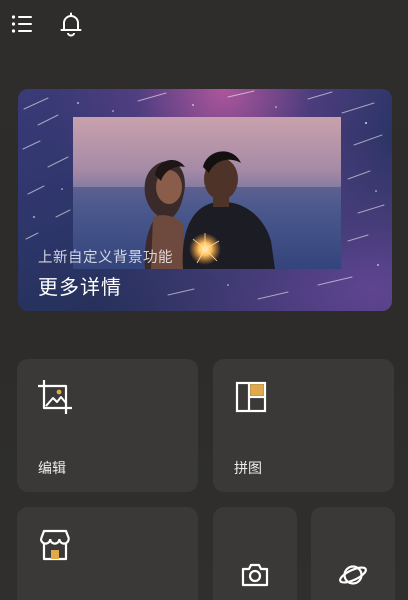 The image size is (408, 600). What do you see at coordinates (204, 28) in the screenshot?
I see `top-bar` at bounding box center [204, 28].